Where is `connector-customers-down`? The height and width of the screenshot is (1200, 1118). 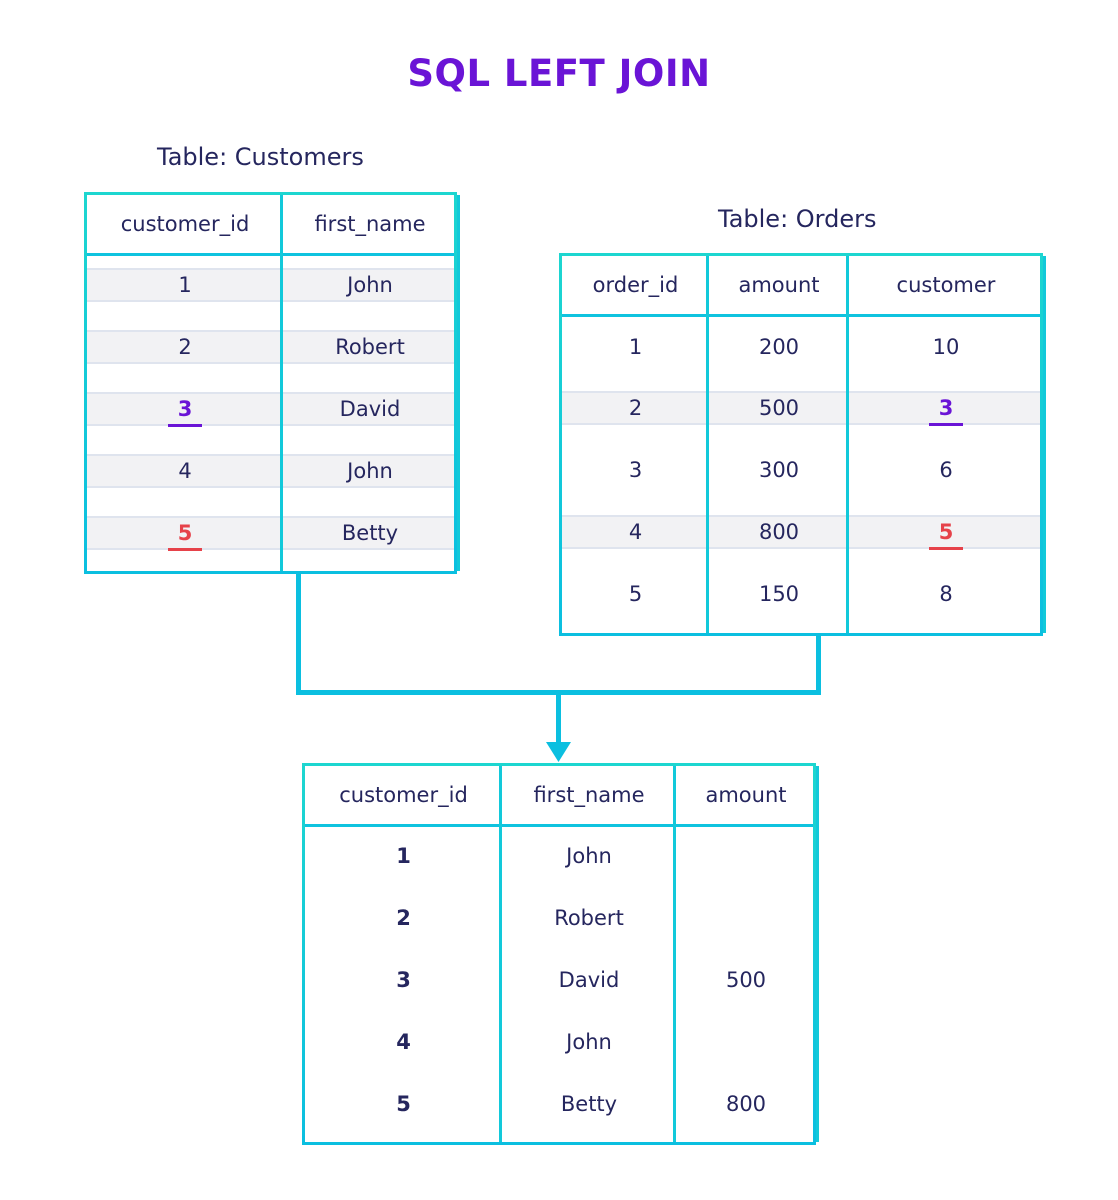
connector-customers-down is located at coordinates (298, 634).